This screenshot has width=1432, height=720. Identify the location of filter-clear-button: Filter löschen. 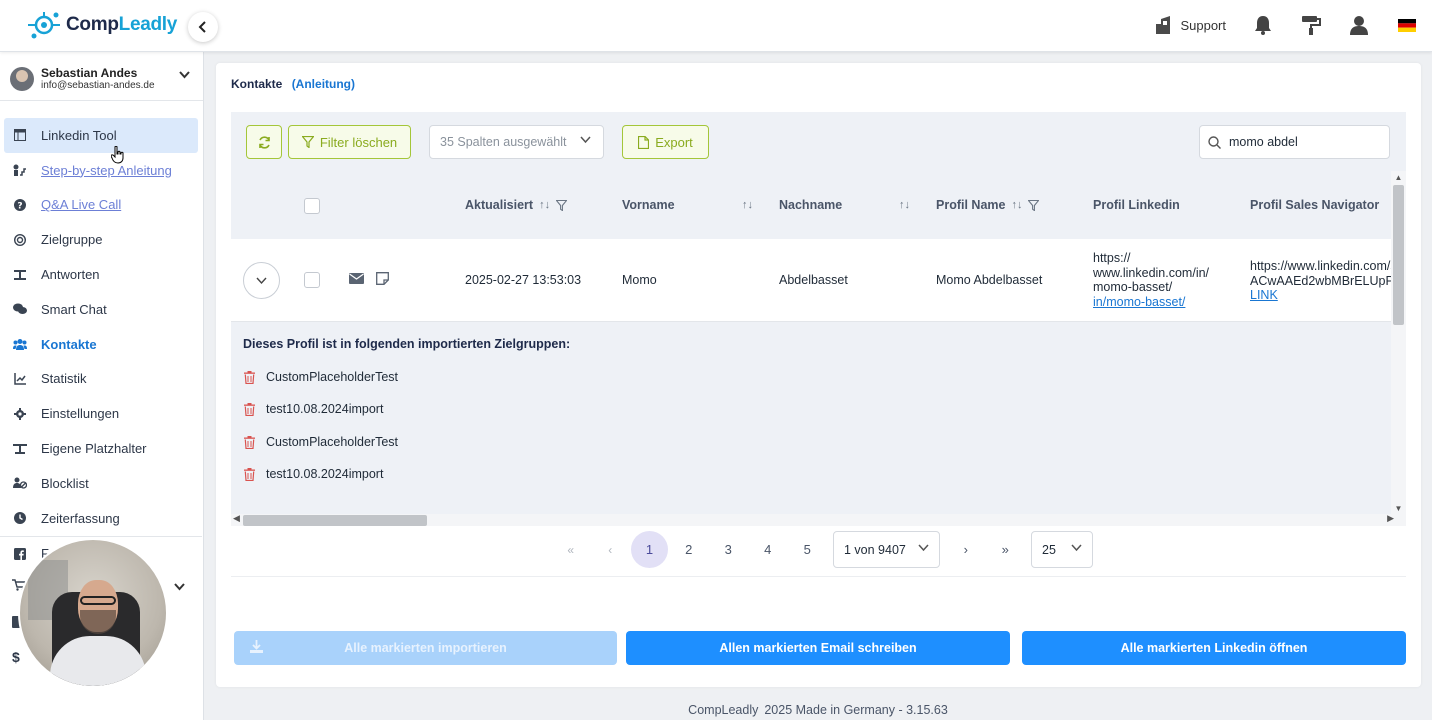
(349, 142).